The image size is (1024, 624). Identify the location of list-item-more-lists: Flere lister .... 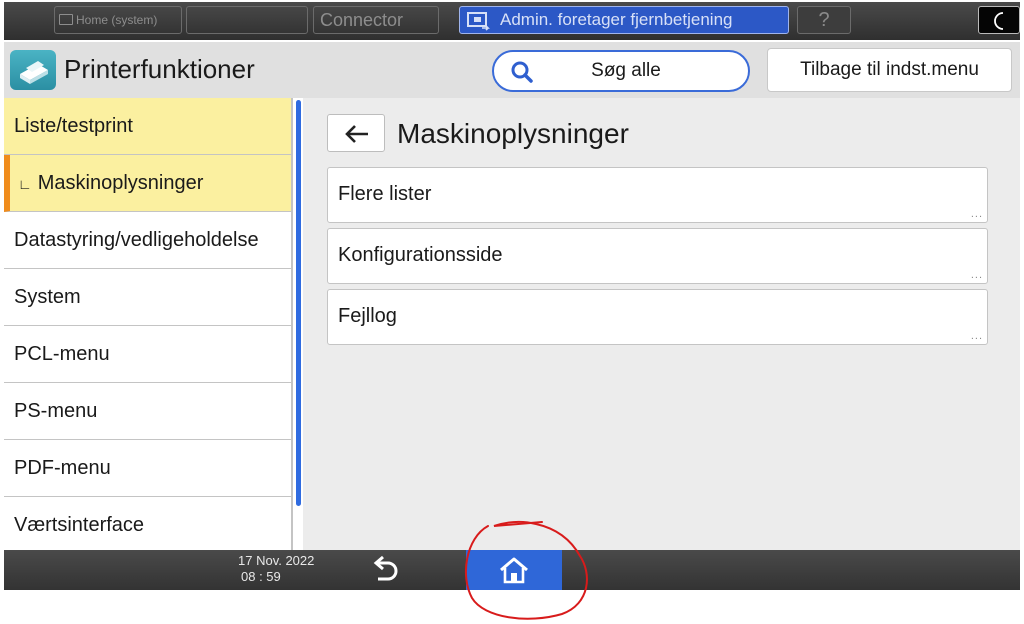
(657, 195).